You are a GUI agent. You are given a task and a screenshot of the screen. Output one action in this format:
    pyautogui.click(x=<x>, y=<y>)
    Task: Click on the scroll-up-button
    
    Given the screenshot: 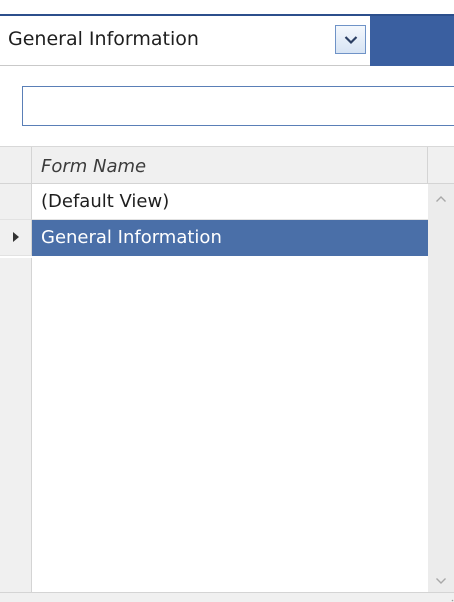 What is the action you would take?
    pyautogui.click(x=441, y=197)
    